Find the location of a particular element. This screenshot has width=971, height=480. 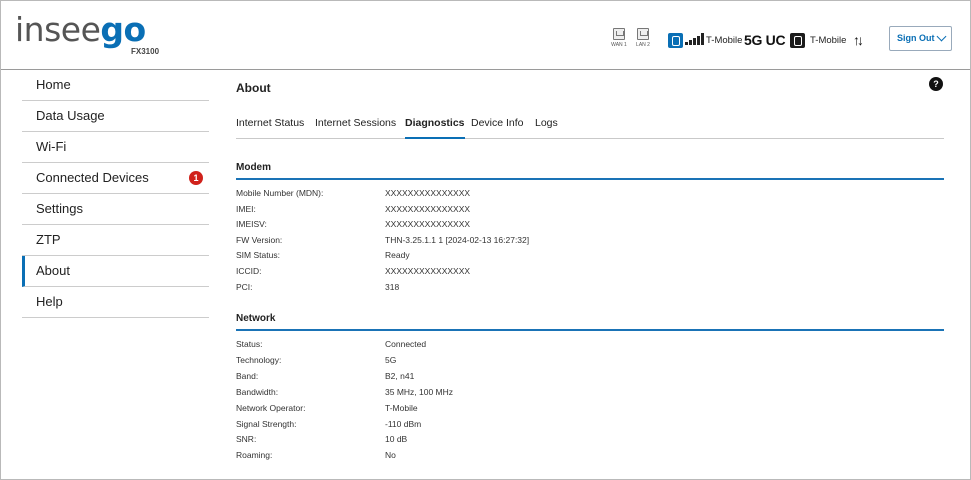

detail-value: -110 dBm is located at coordinates (403, 423).